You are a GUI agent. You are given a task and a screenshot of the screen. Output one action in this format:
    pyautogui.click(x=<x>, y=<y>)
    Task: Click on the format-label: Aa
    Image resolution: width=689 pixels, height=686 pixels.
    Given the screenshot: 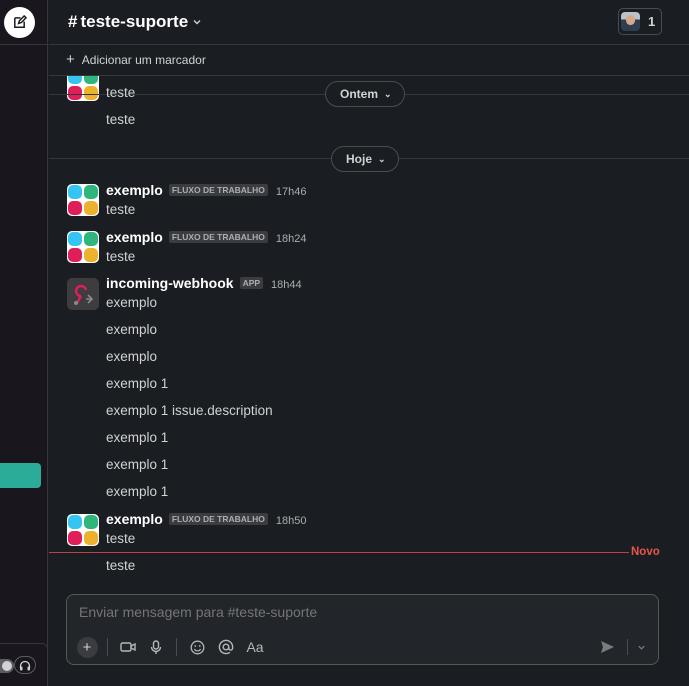 What is the action you would take?
    pyautogui.click(x=255, y=647)
    